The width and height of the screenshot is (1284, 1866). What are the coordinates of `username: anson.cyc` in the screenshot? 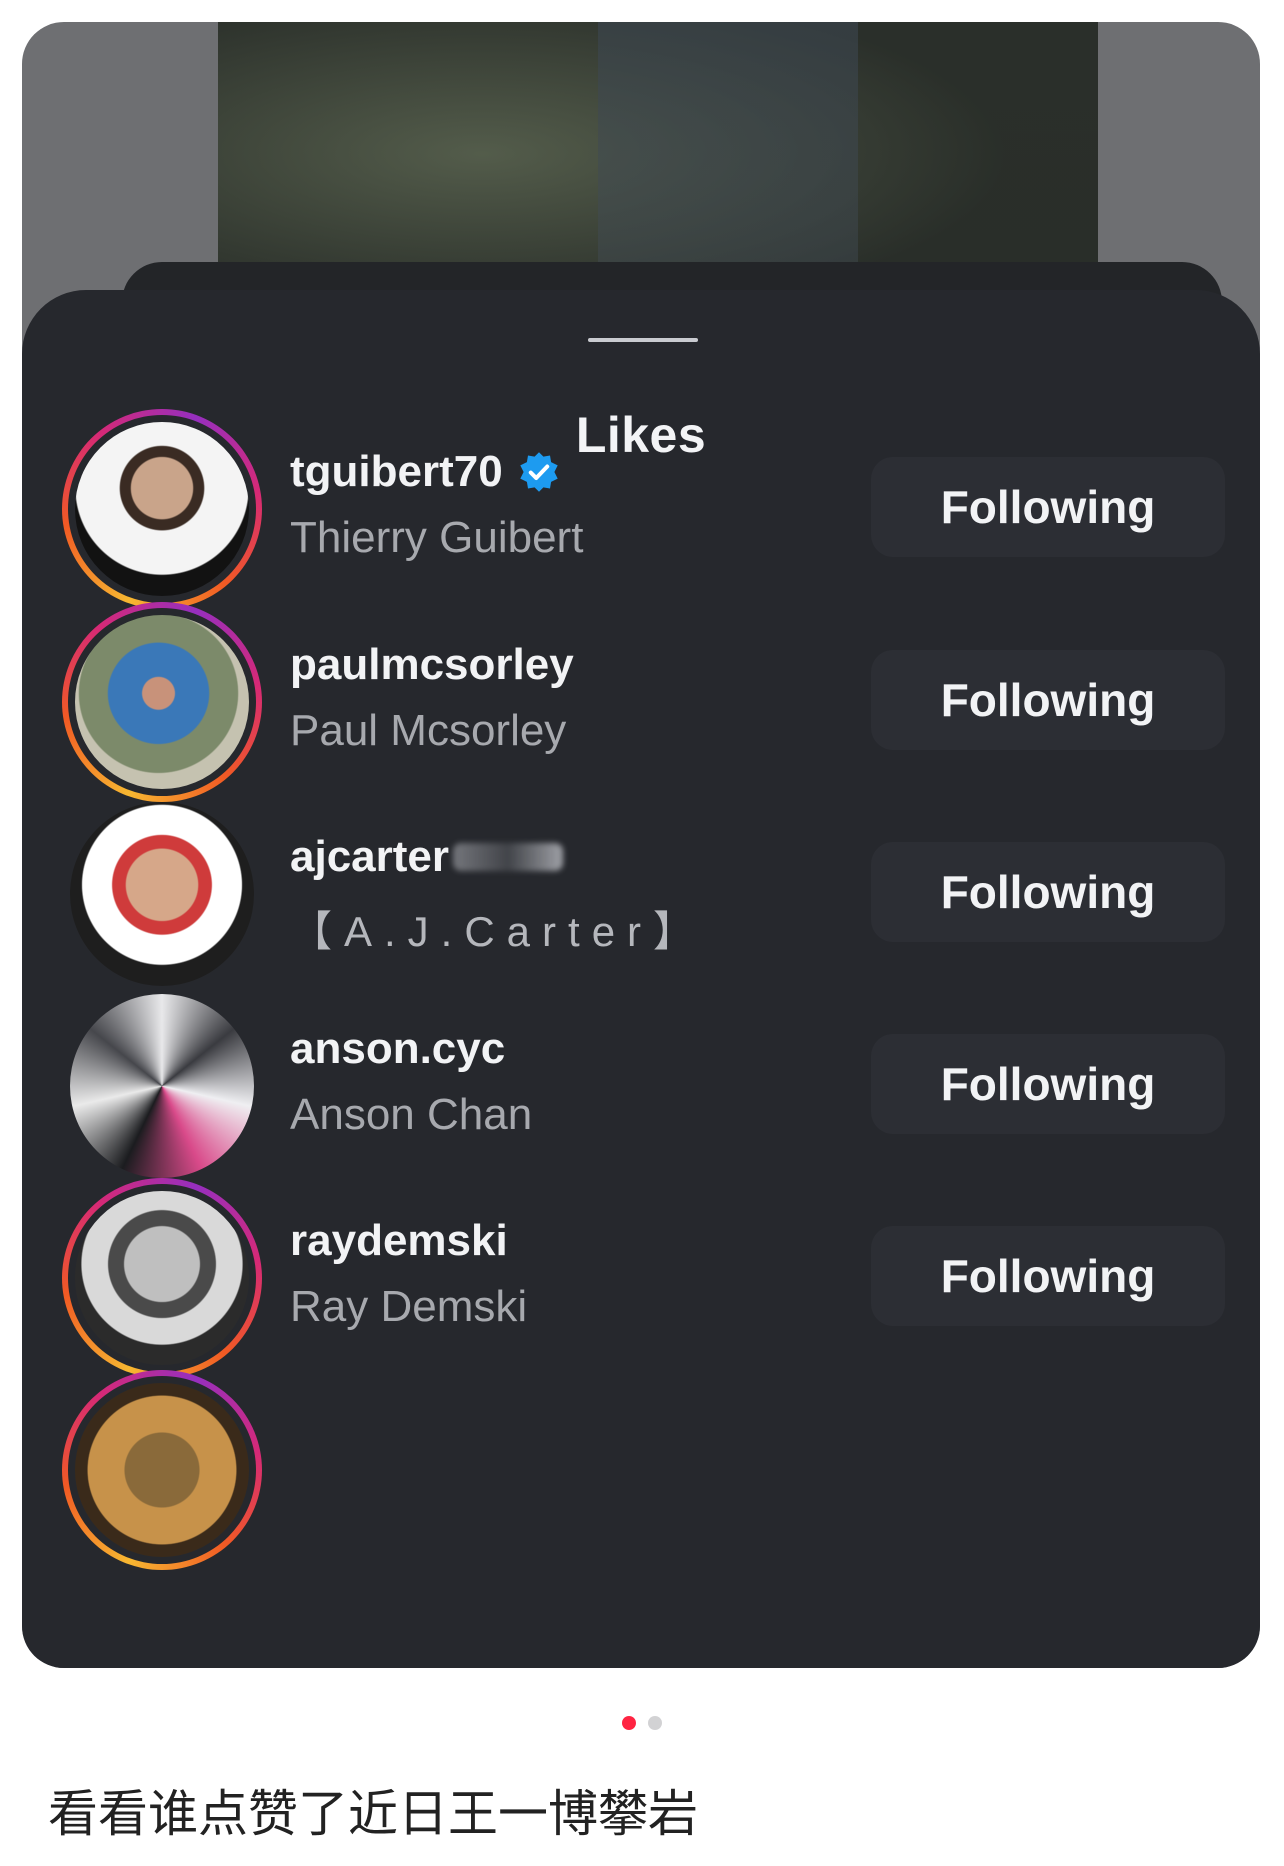 It's located at (397, 1049).